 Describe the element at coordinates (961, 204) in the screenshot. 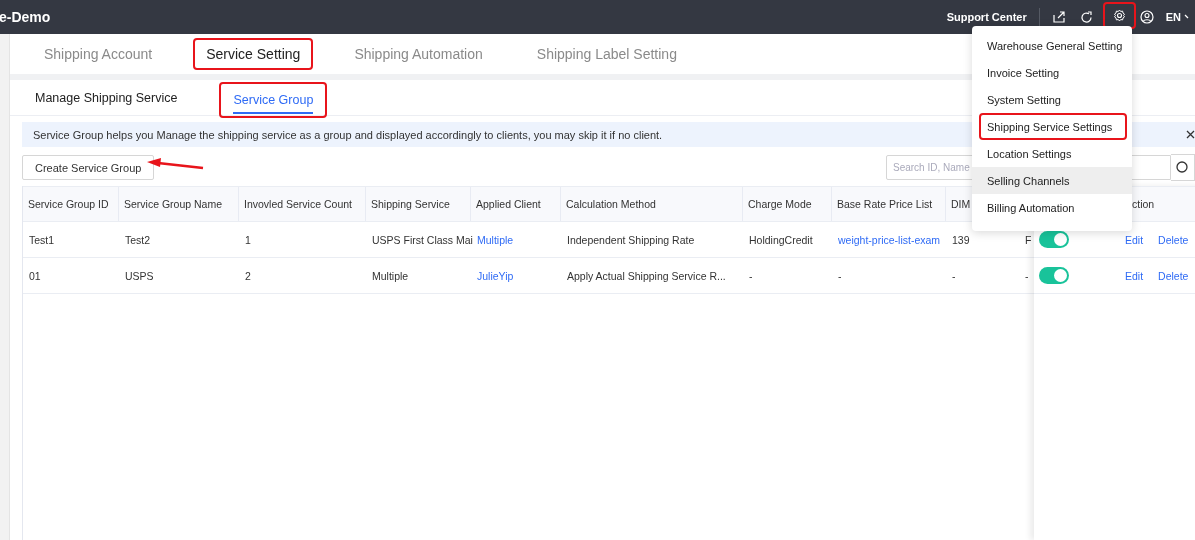

I see `column-header: DIM` at that location.